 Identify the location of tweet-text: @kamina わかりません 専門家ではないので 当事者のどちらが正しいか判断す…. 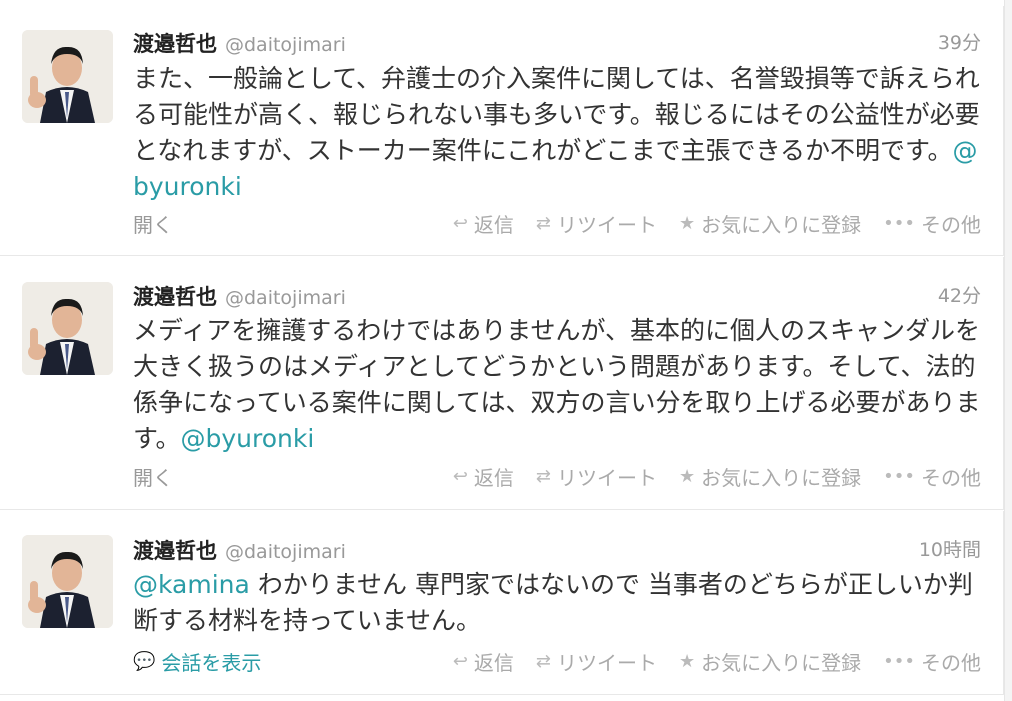
(558, 603).